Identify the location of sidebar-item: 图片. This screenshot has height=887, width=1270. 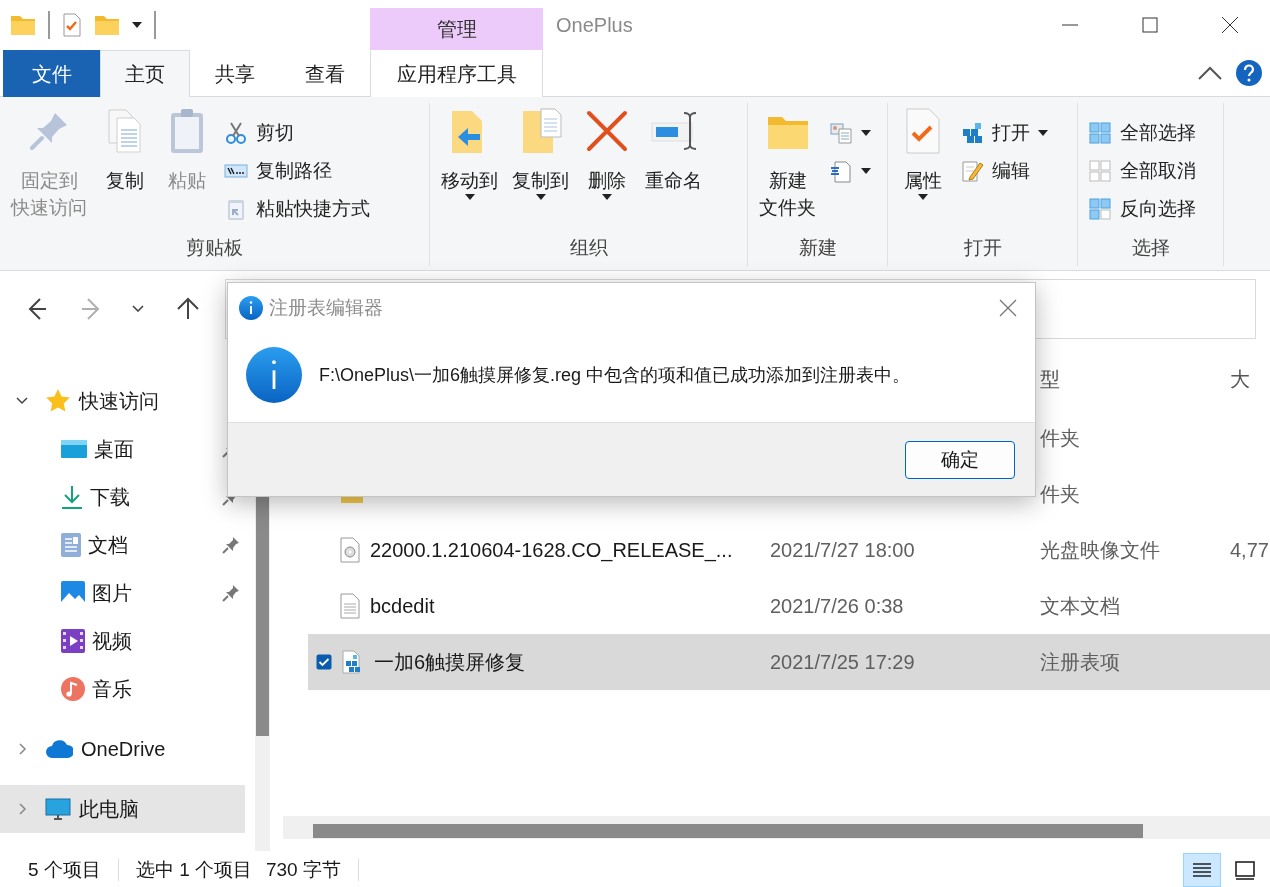
(122, 593).